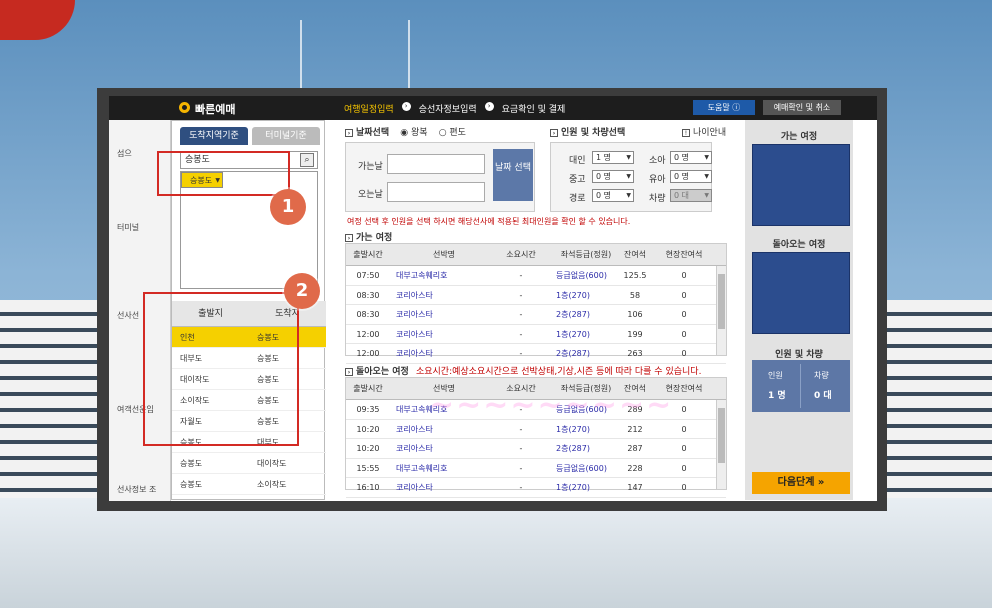  What do you see at coordinates (536, 334) in the screenshot?
I see `table-row: 12:00 코리아스타 -1층(270) 199 0` at bounding box center [536, 334].